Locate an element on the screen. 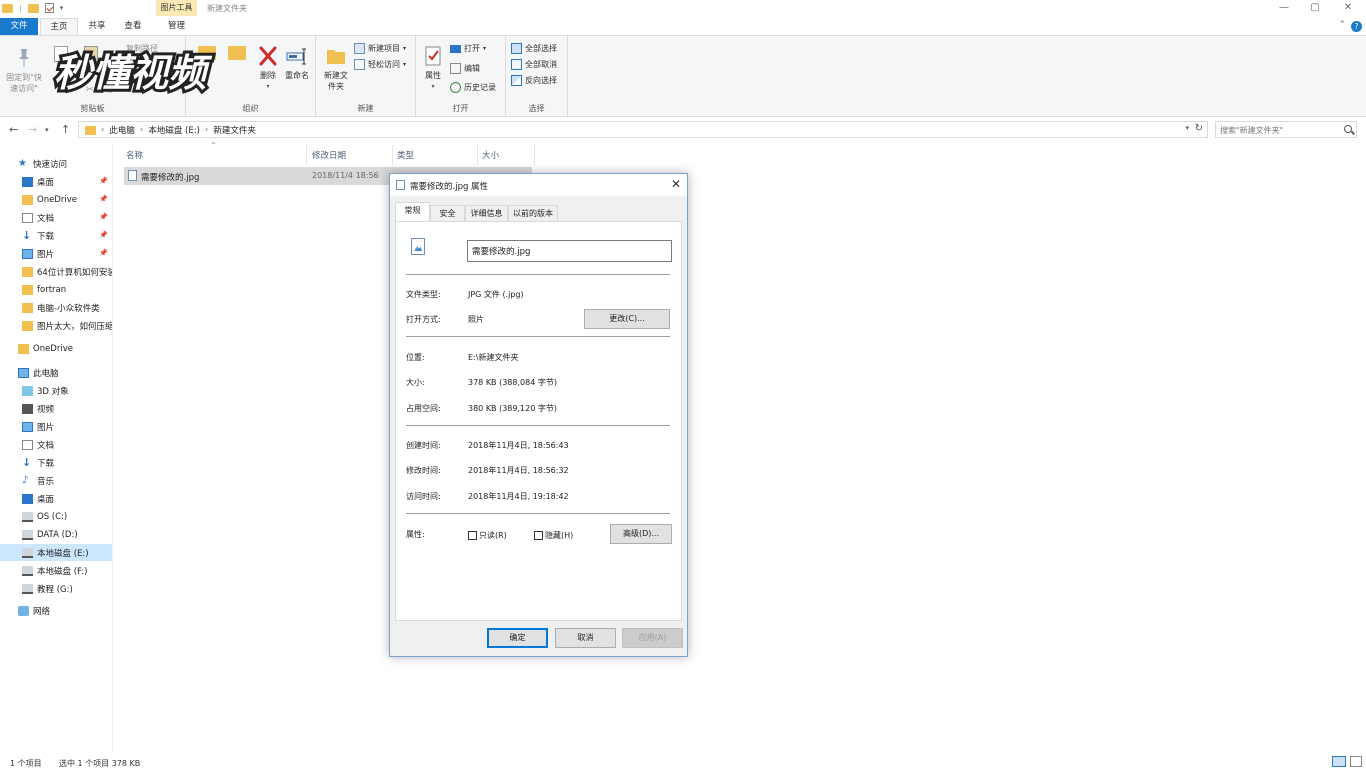 This screenshot has height=769, width=1366. address-history-chevron-icon: ▾ is located at coordinates (1187, 128).